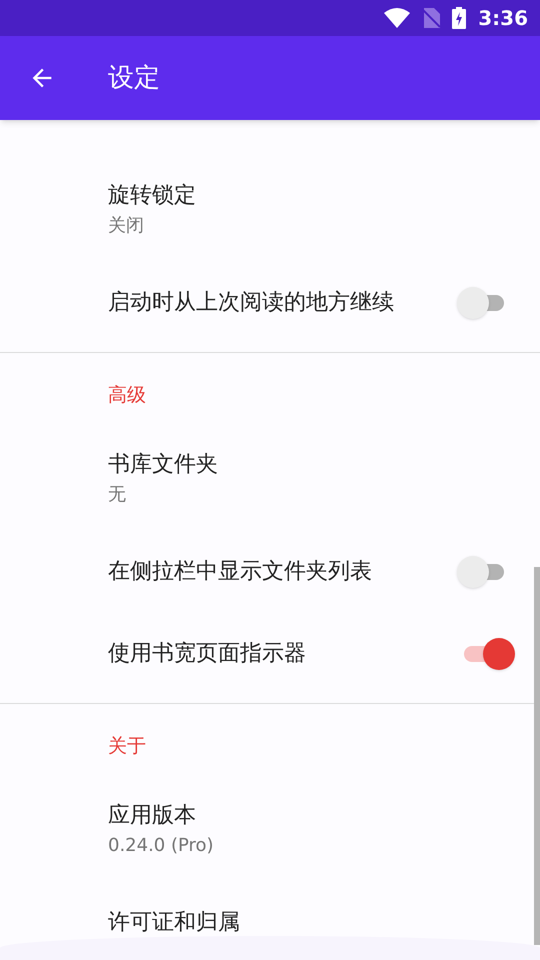  I want to click on setting-title: 启动时从上次阅读的地方继续, so click(251, 303).